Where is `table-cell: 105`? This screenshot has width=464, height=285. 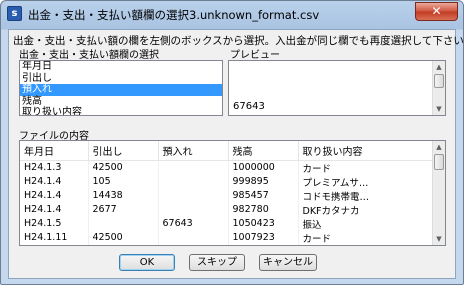
table-cell: 105 is located at coordinates (123, 181).